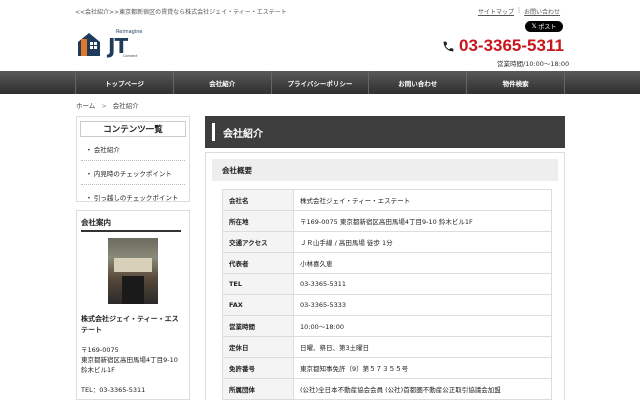 Image resolution: width=640 pixels, height=400 pixels. Describe the element at coordinates (181, 12) in the screenshot. I see `top-breadcrumb-text: <<会社紹介>>東京都新宿区の賃貸なら株式会社ジェイ・ティー・エステート` at that location.